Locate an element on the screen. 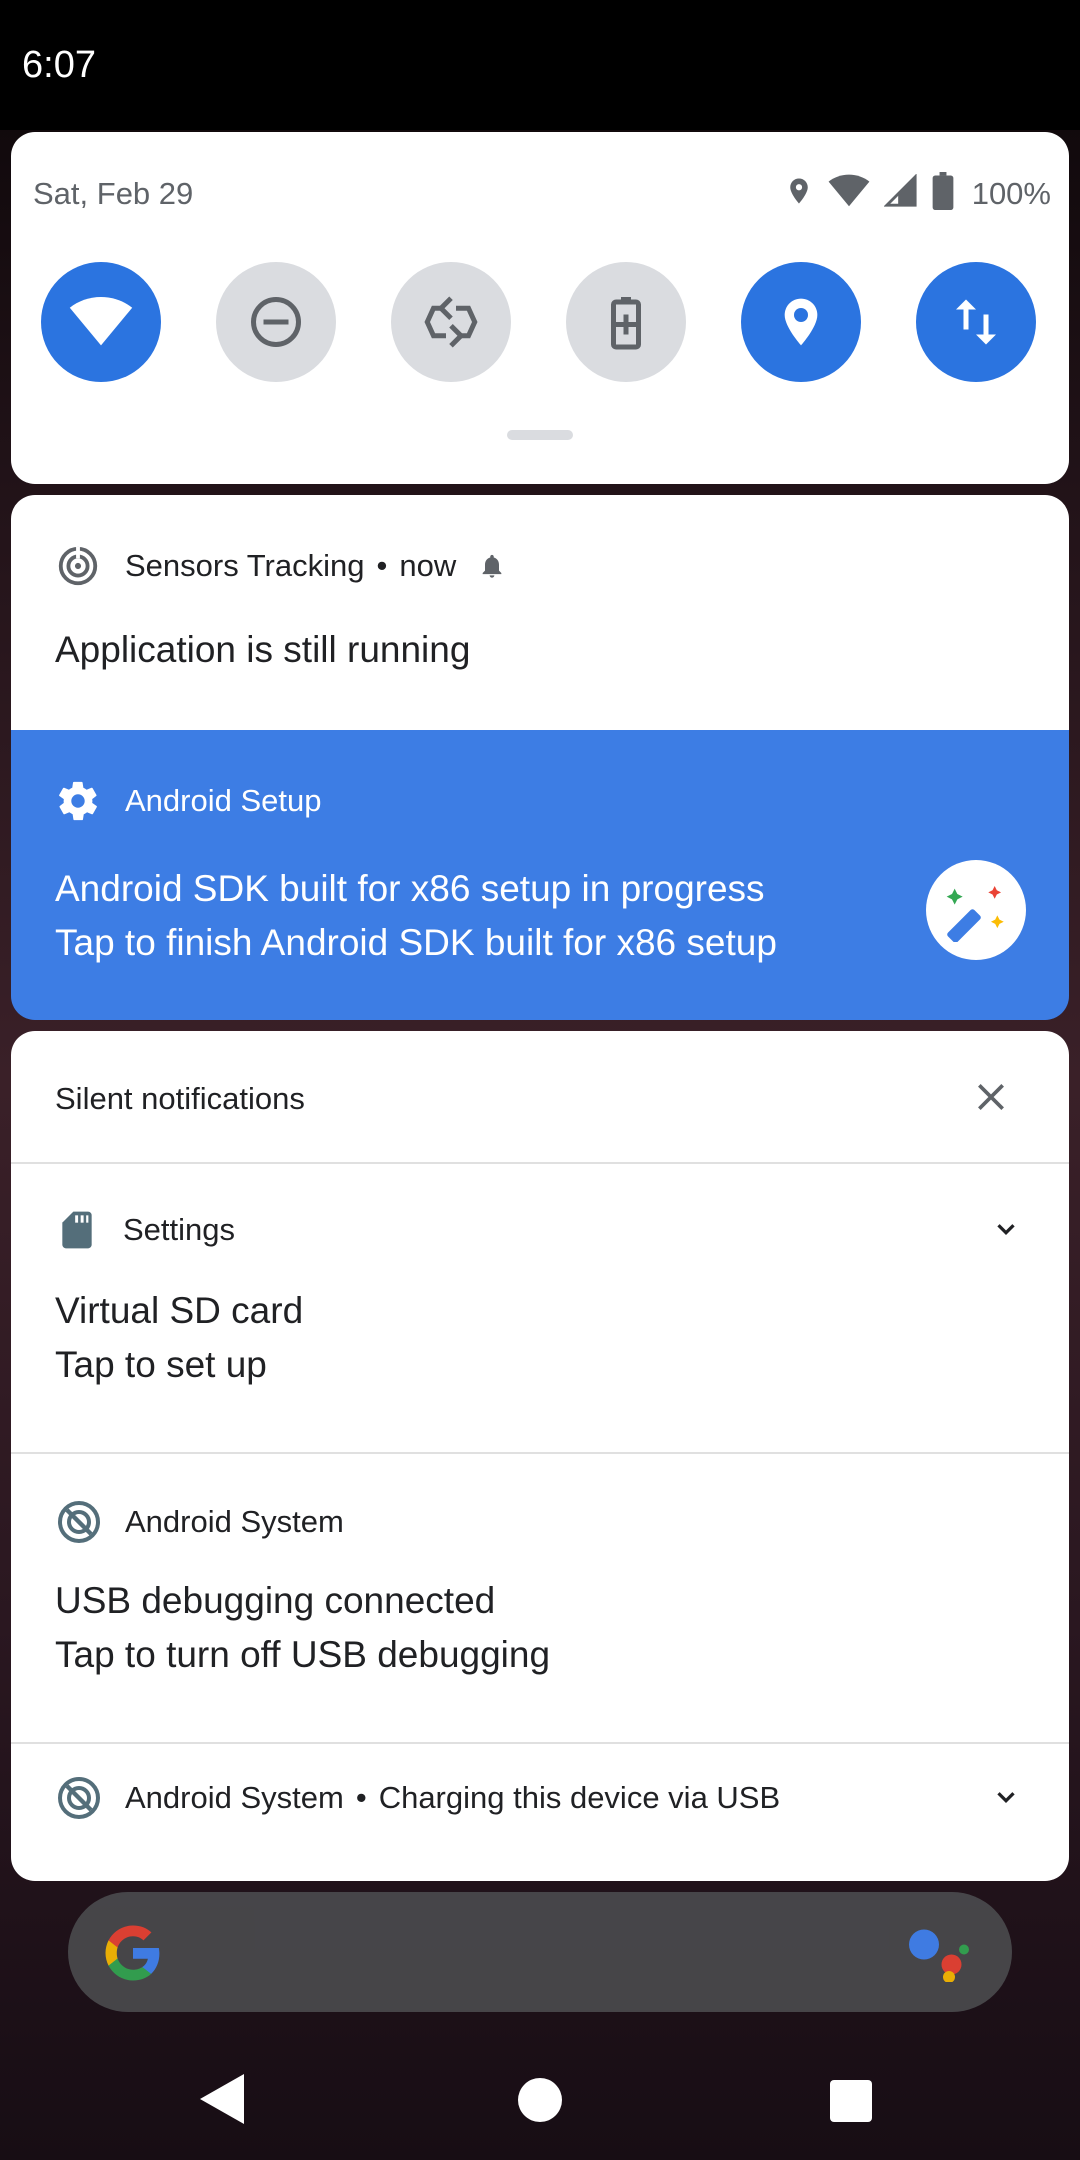 The width and height of the screenshot is (1080, 2160). status-icons: 100% is located at coordinates (917, 193).